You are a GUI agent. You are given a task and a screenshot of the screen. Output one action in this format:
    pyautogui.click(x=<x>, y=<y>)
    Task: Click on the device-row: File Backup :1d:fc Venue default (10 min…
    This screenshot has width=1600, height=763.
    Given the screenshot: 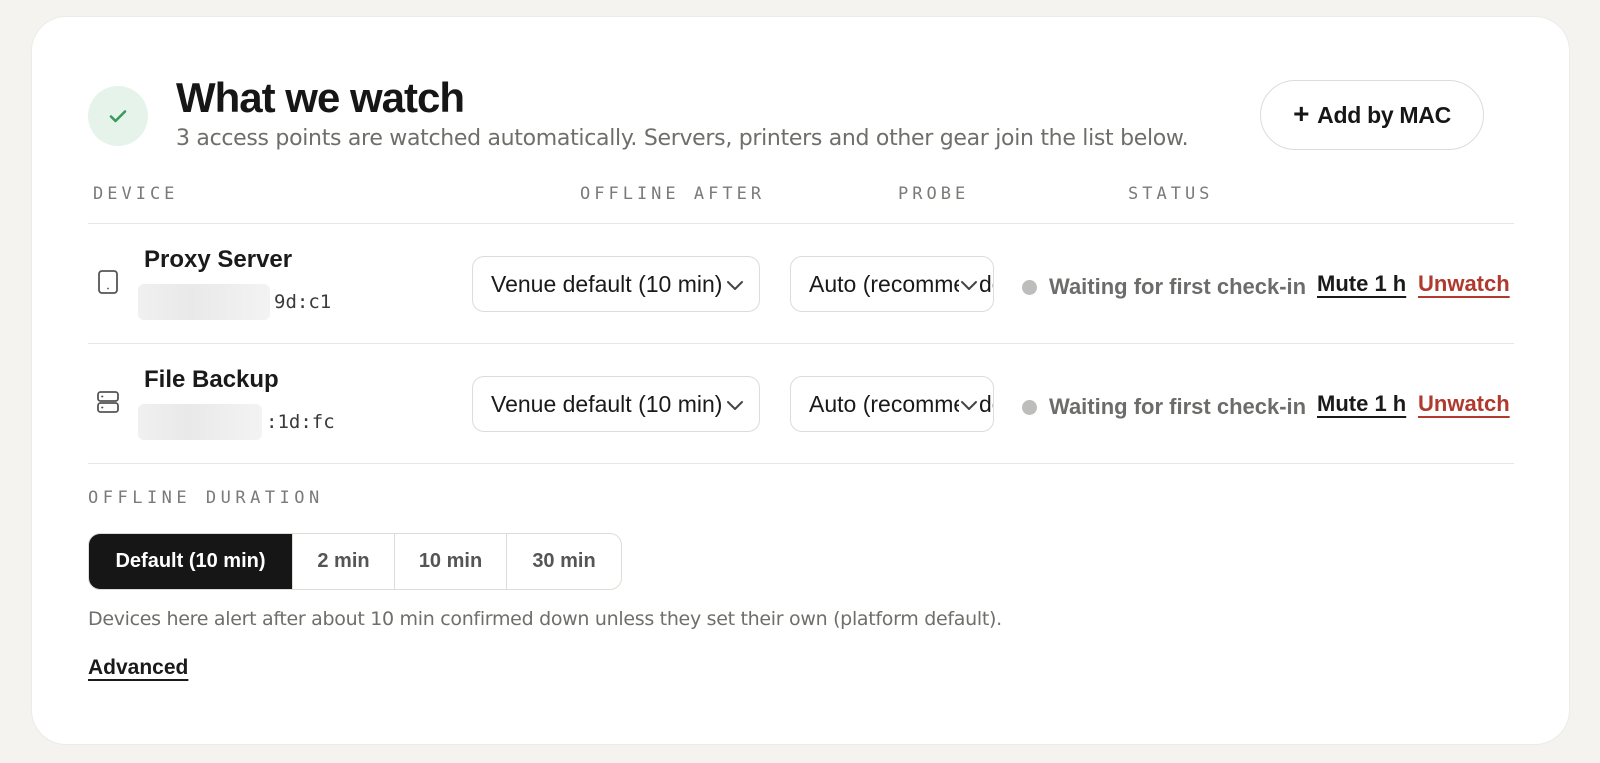 What is the action you would take?
    pyautogui.click(x=801, y=403)
    